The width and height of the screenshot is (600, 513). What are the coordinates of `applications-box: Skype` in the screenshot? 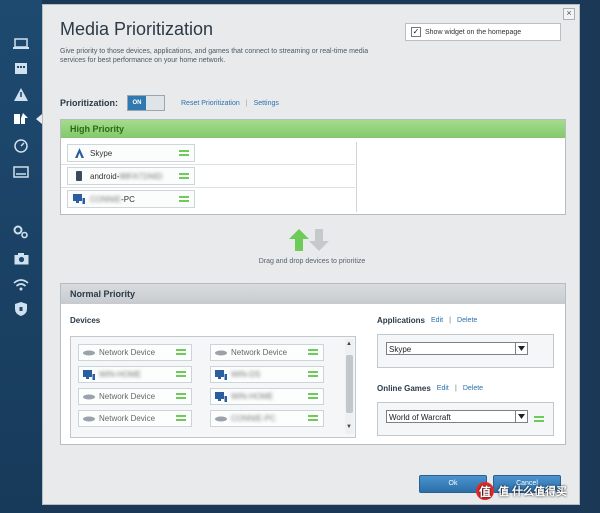 It's located at (465, 351).